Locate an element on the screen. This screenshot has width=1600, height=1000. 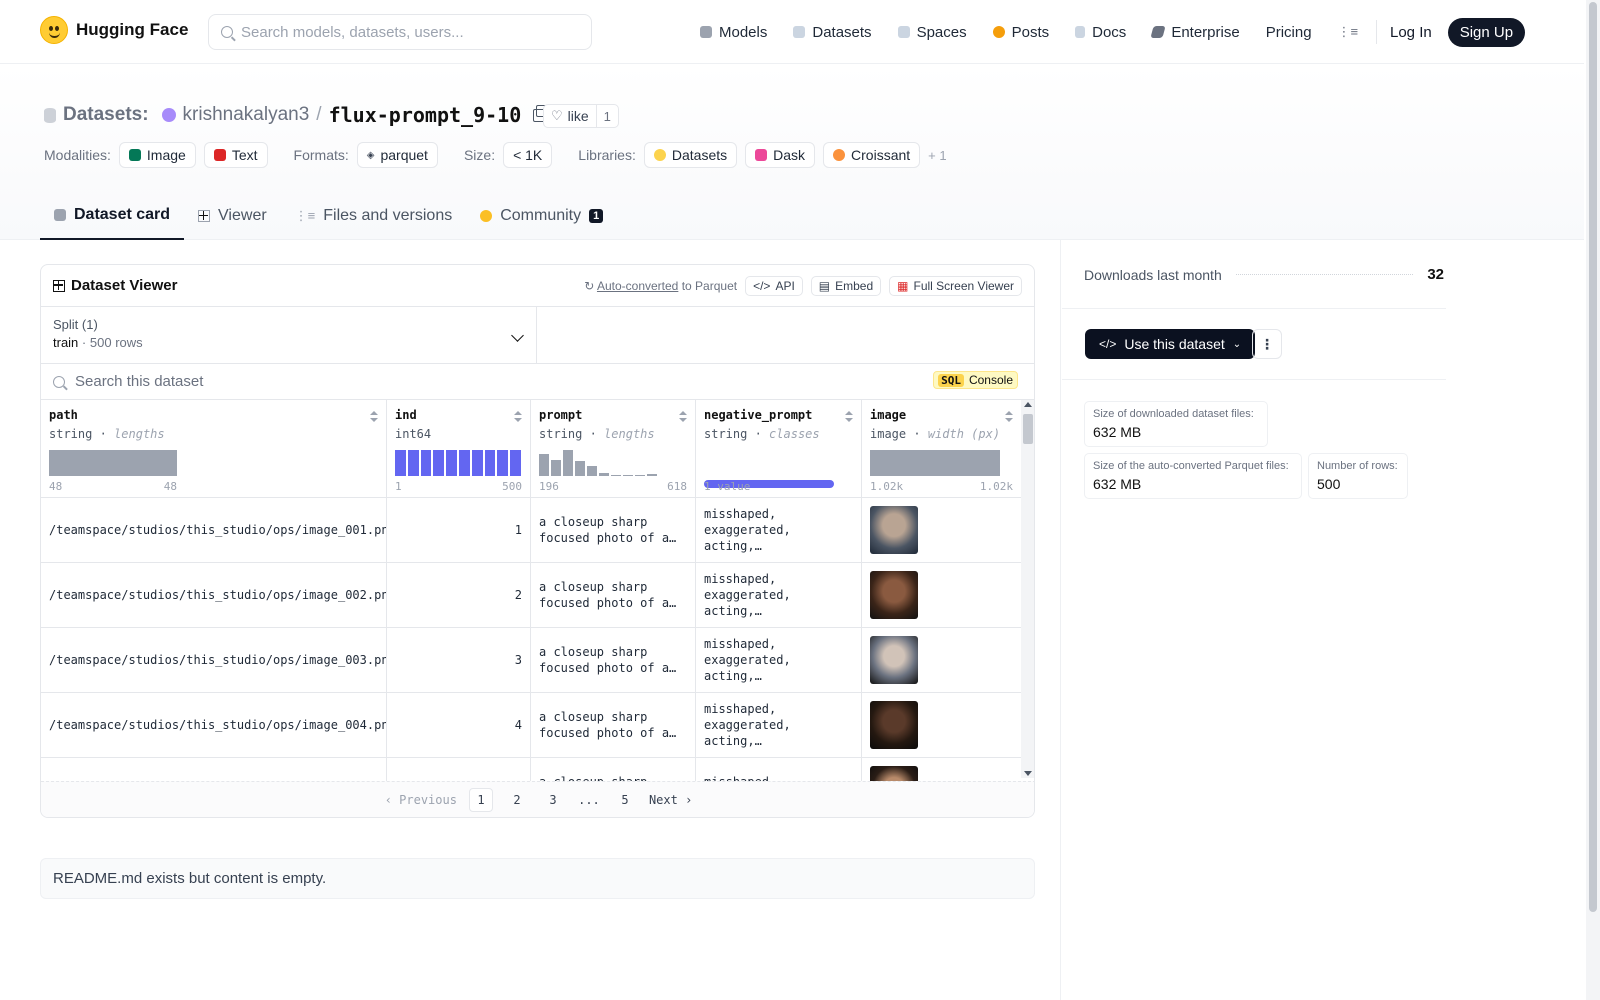
cell-ind: 4 is located at coordinates (459, 725).